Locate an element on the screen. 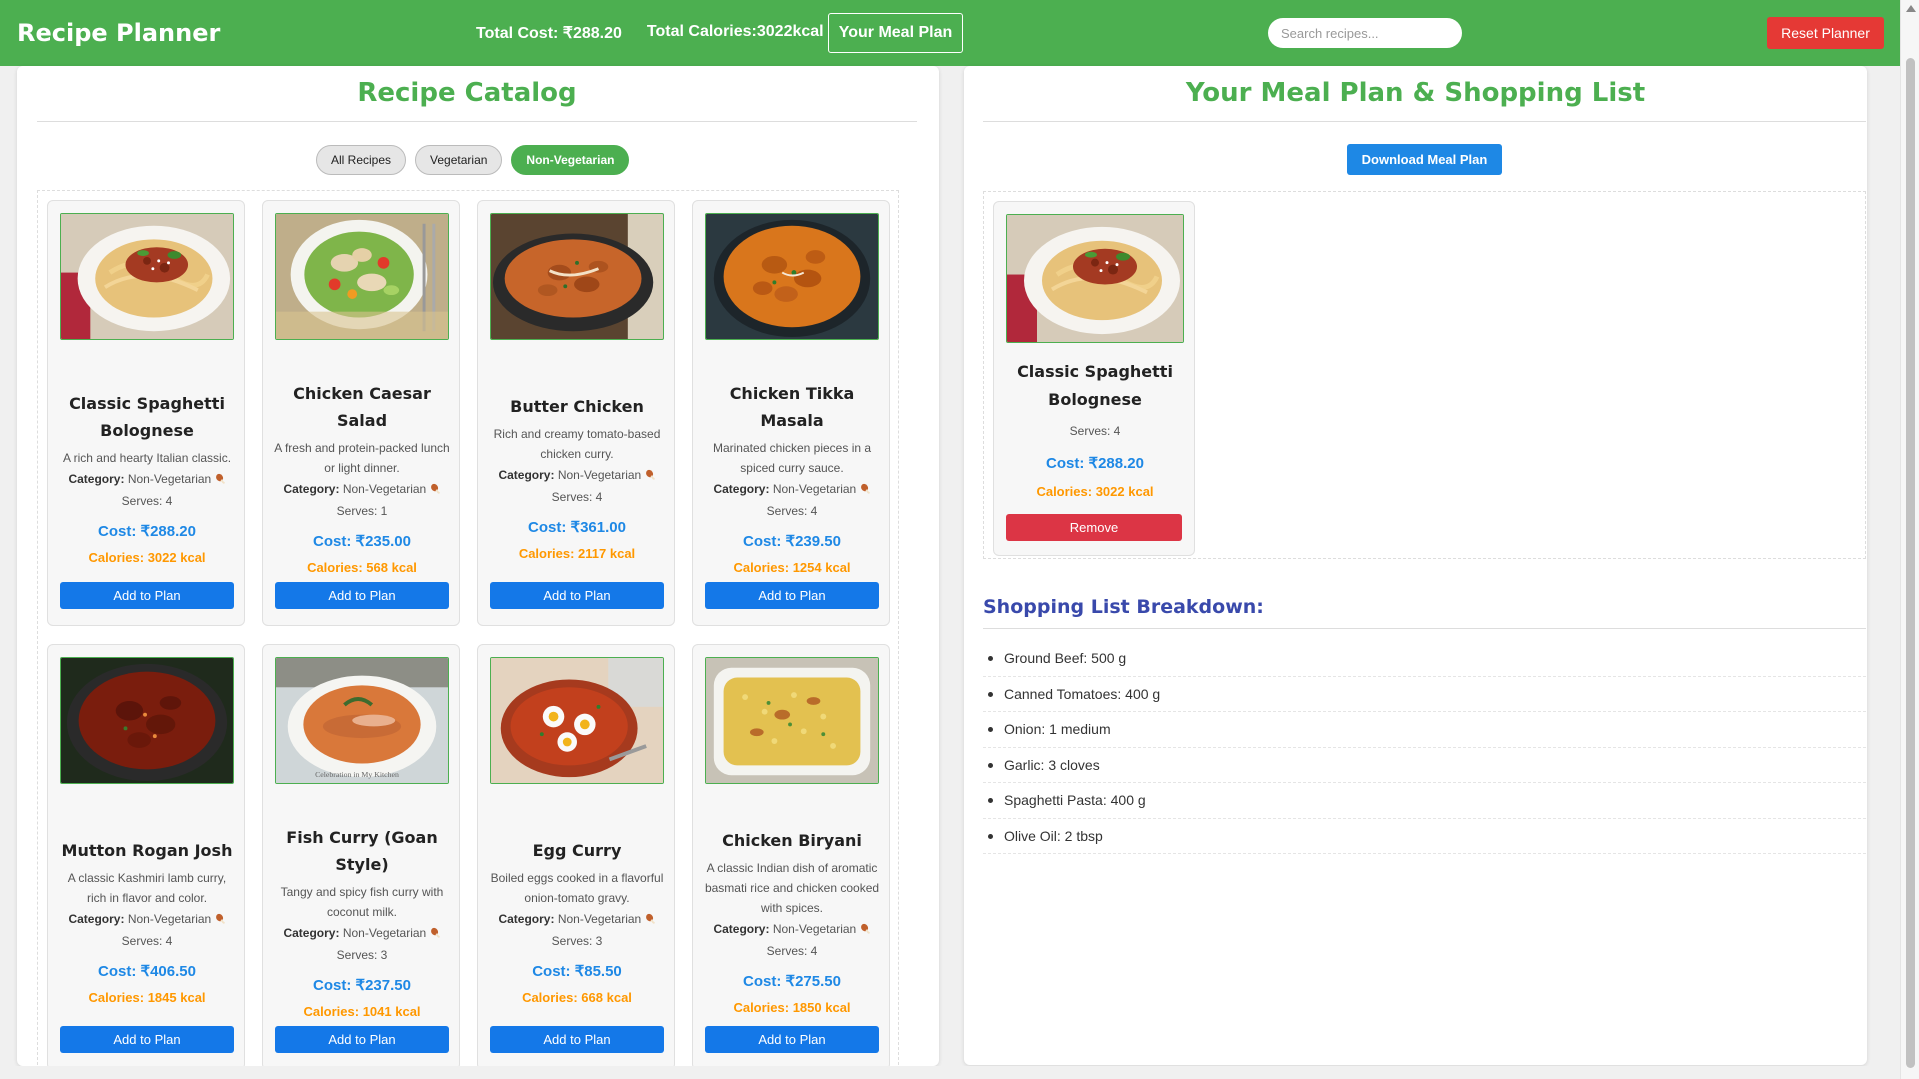  reset-planner-button: Reset Planner is located at coordinates (1825, 33).